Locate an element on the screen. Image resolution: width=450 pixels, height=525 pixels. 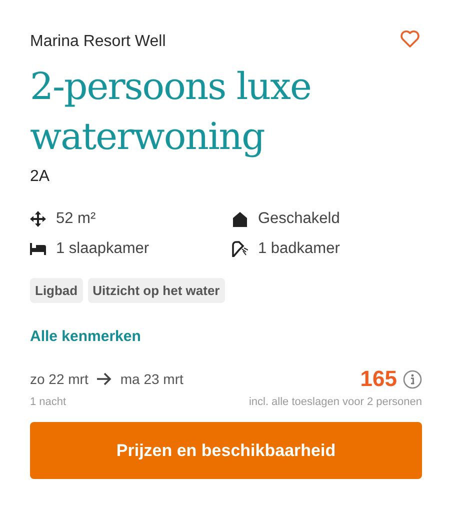
unit-code: 2A is located at coordinates (40, 177).